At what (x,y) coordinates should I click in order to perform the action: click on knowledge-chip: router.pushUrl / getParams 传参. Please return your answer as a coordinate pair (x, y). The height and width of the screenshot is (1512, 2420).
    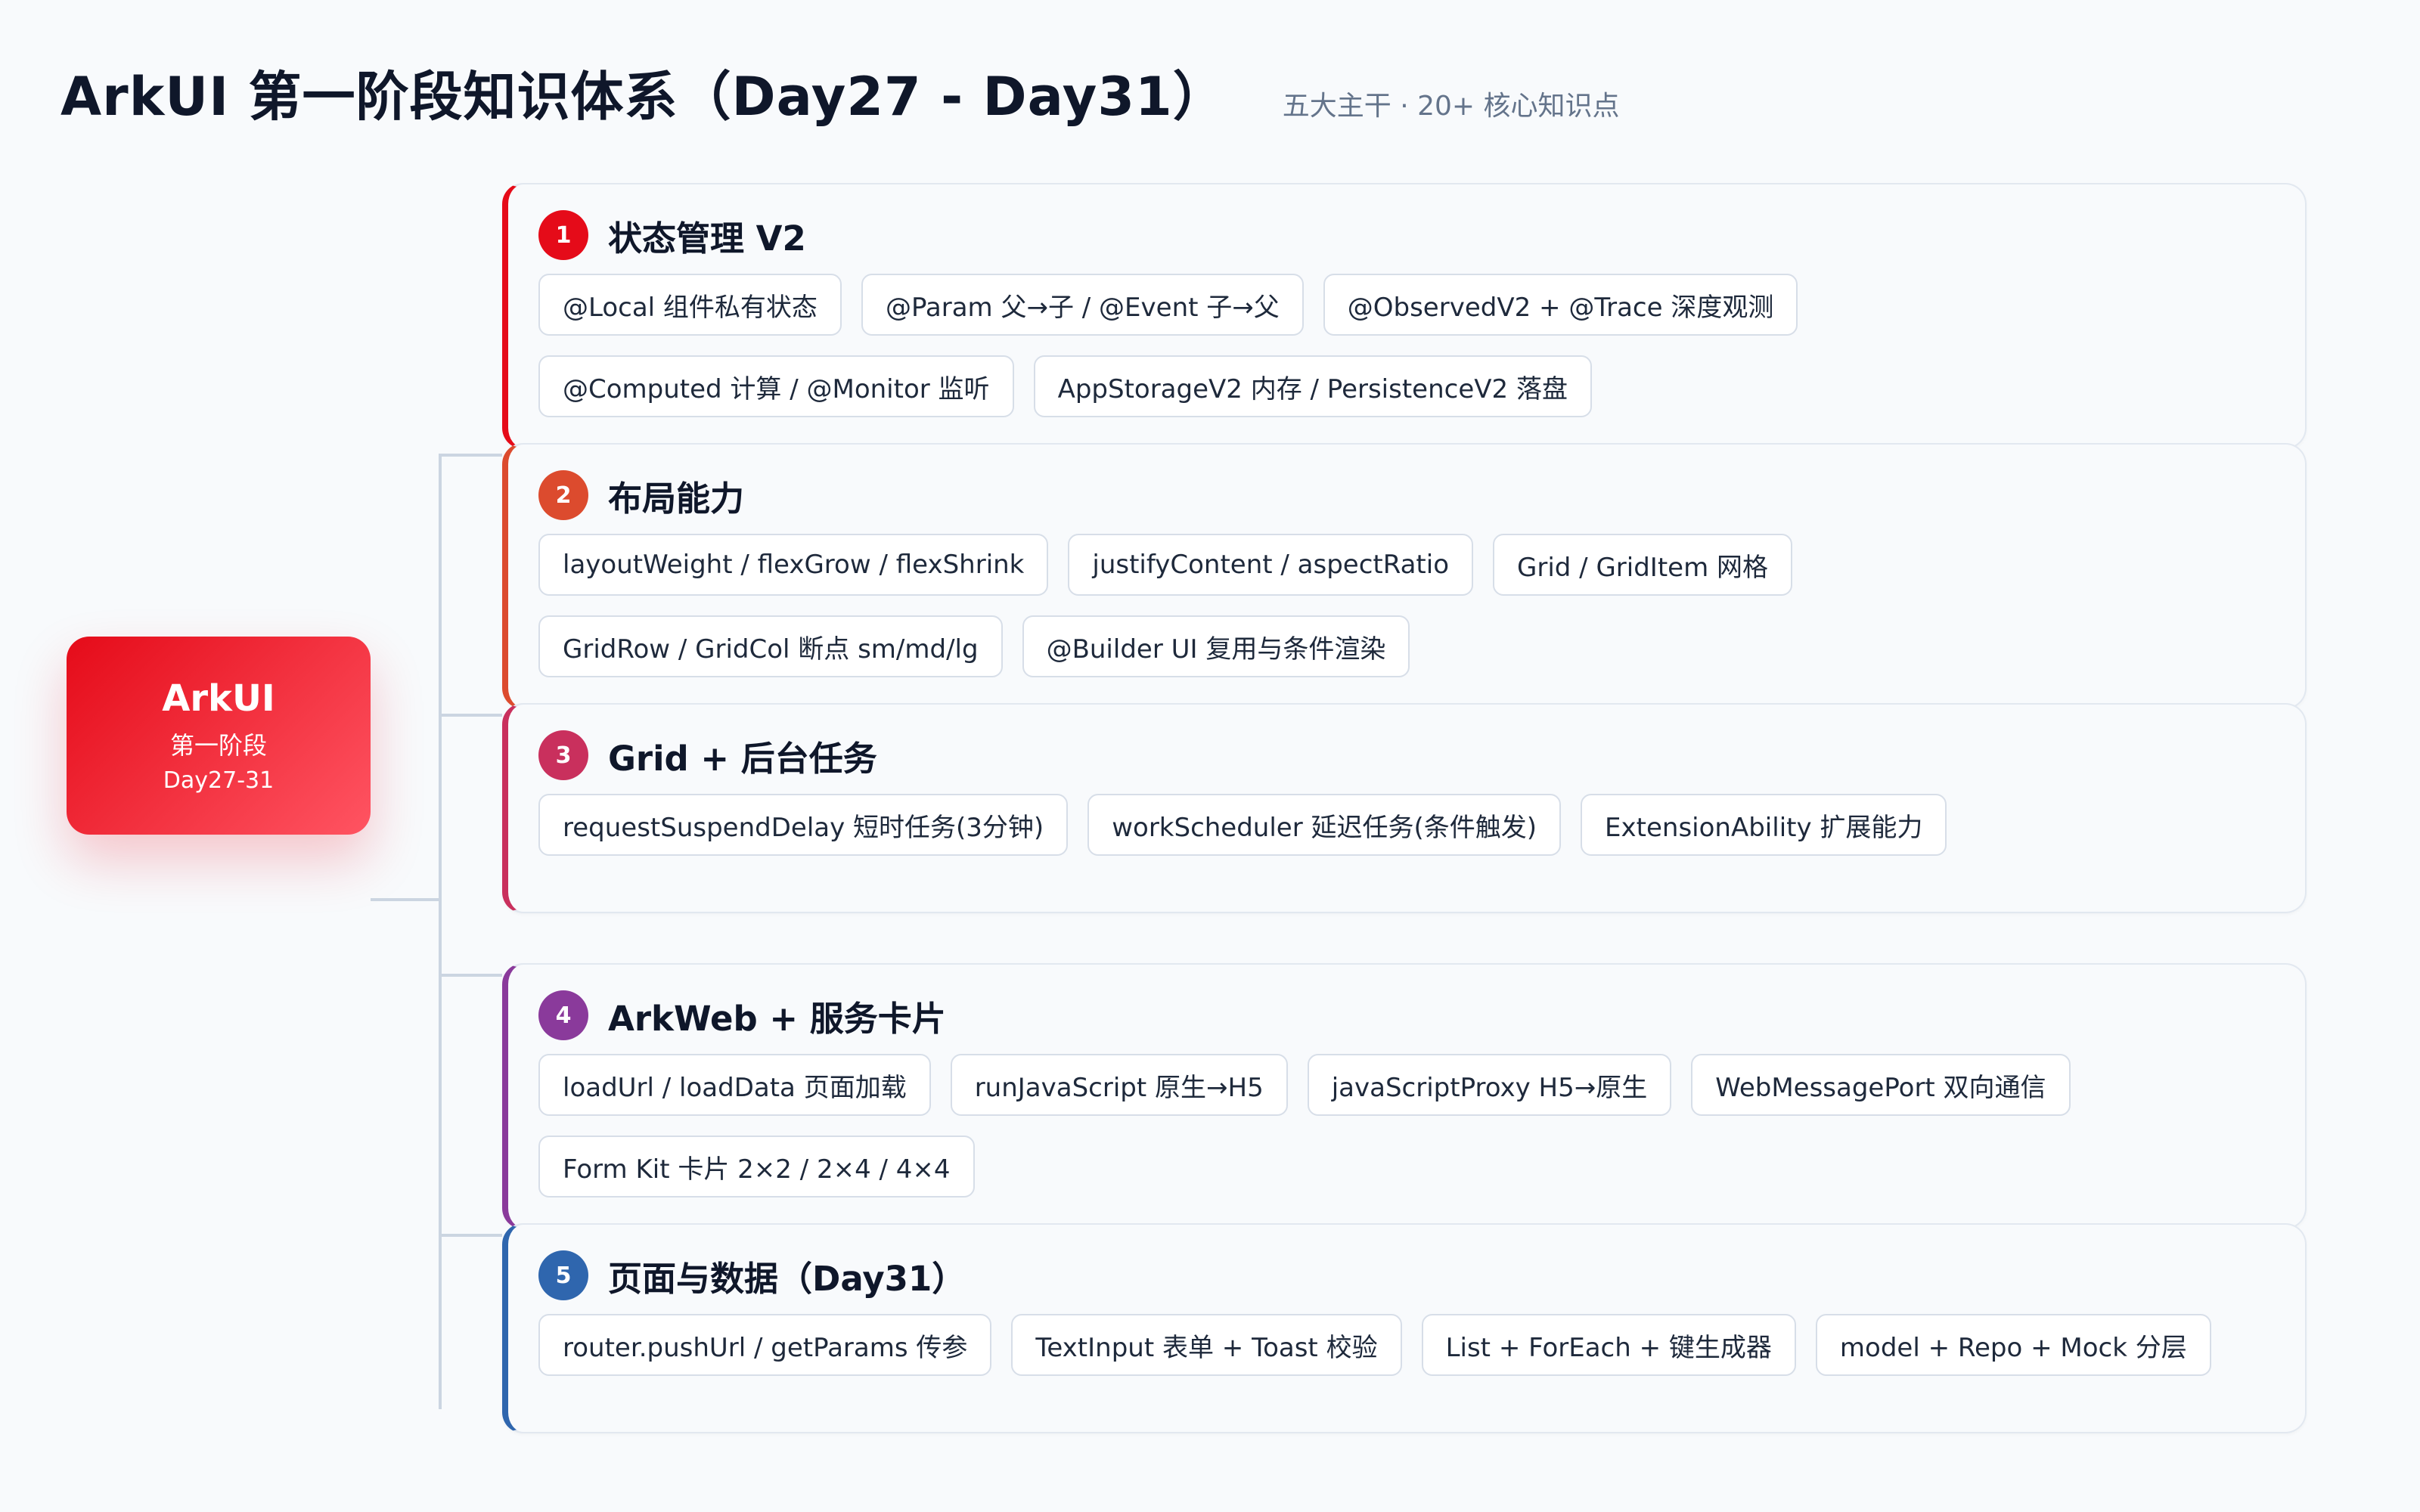
    Looking at the image, I should click on (765, 1345).